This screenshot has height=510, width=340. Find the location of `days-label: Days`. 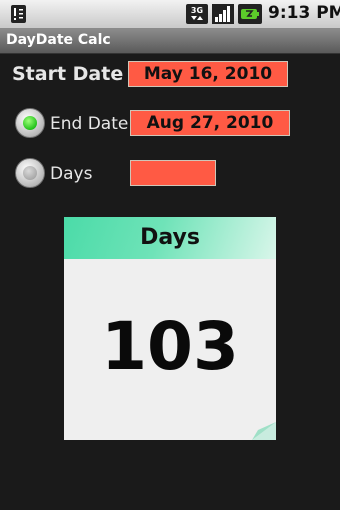

days-label: Days is located at coordinates (71, 174).